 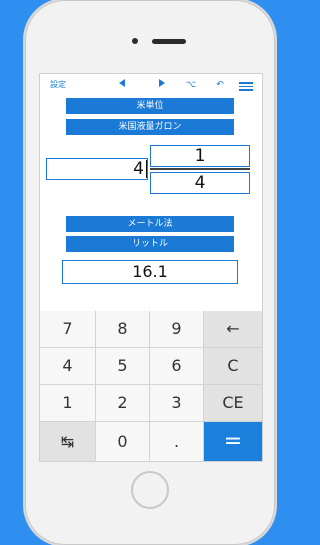 I want to click on key-9: 9, so click(x=176, y=329).